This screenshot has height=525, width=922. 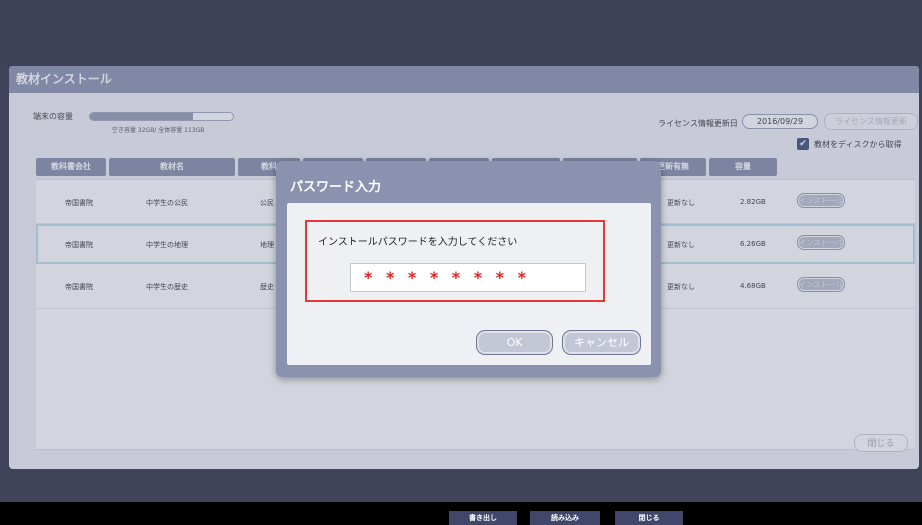 What do you see at coordinates (649, 518) in the screenshot?
I see `close-button: 閉じる` at bounding box center [649, 518].